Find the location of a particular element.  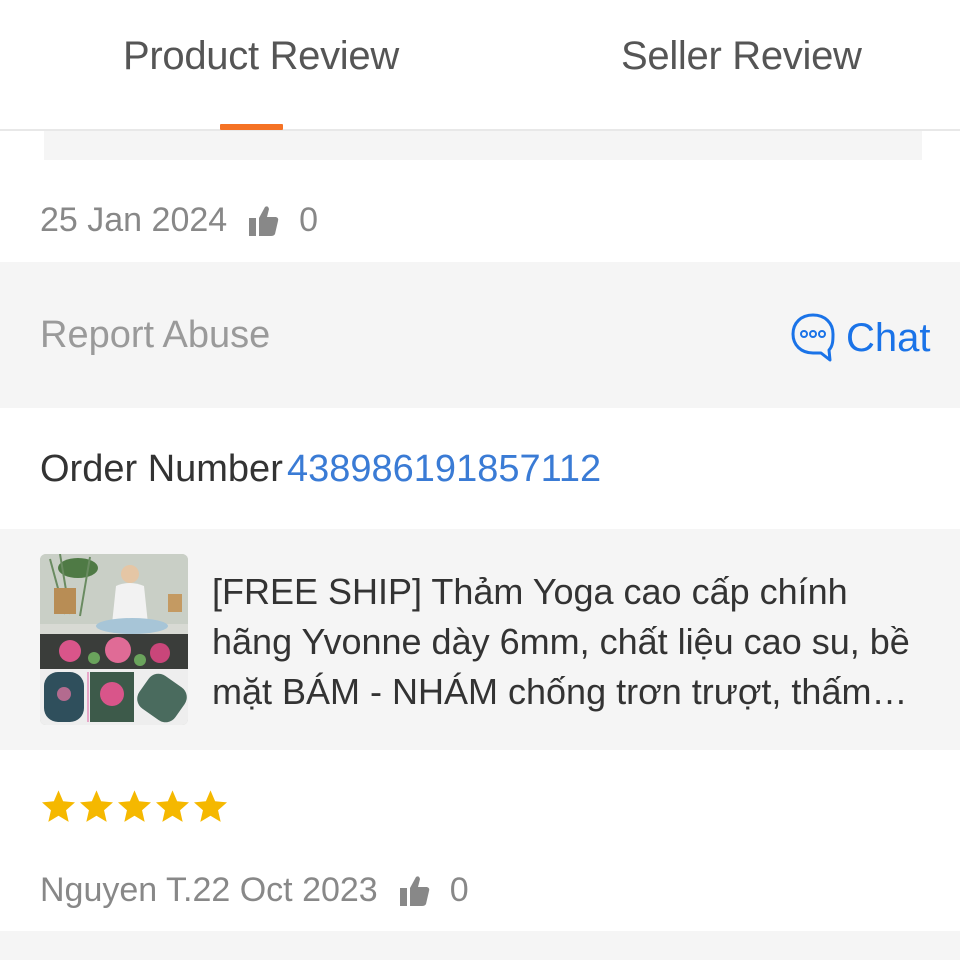

product-image is located at coordinates (114, 639).